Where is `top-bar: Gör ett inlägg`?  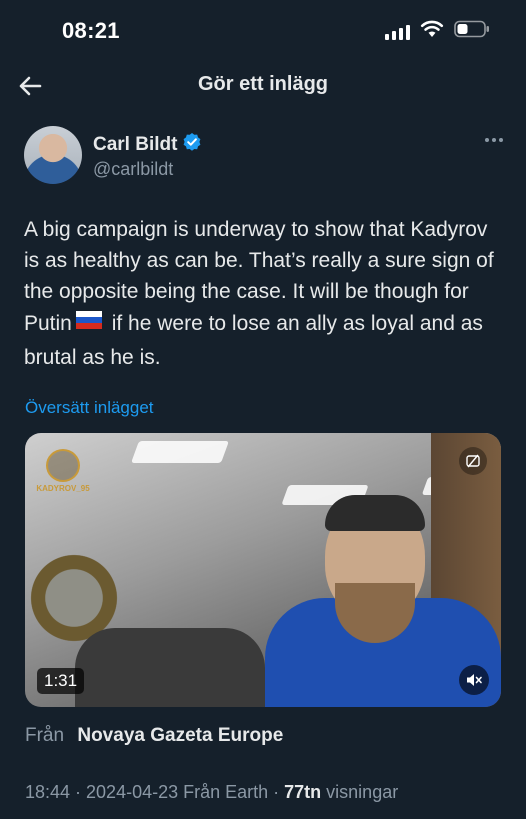
top-bar: Gör ett inlägg is located at coordinates (263, 86).